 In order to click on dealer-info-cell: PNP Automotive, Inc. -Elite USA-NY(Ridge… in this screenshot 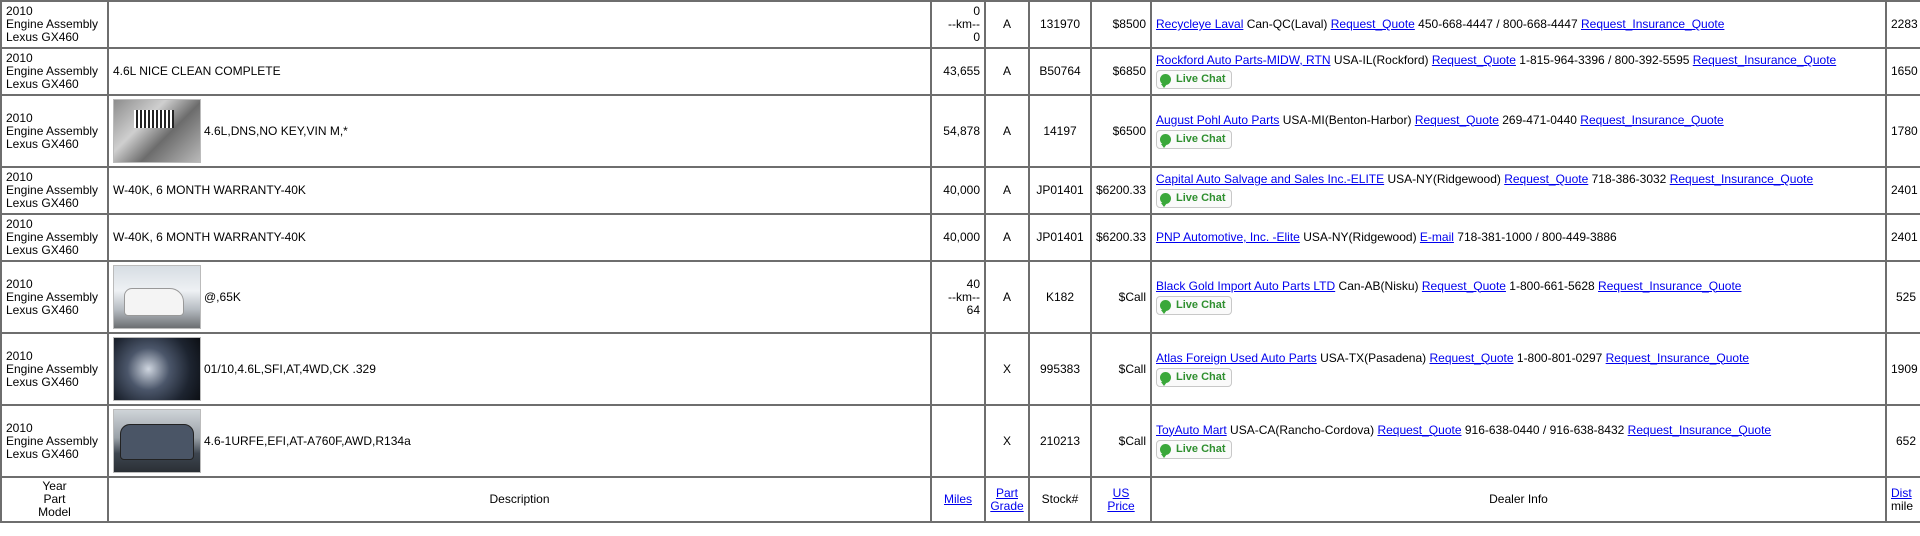, I will do `click(1518, 237)`.